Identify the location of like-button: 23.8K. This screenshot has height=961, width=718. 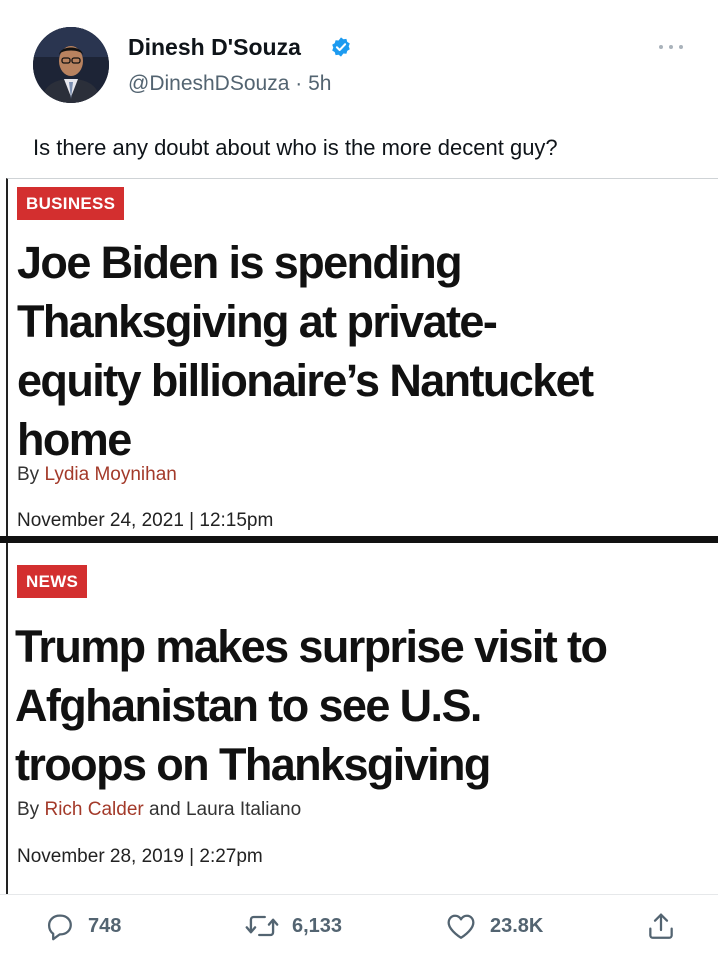
(493, 926).